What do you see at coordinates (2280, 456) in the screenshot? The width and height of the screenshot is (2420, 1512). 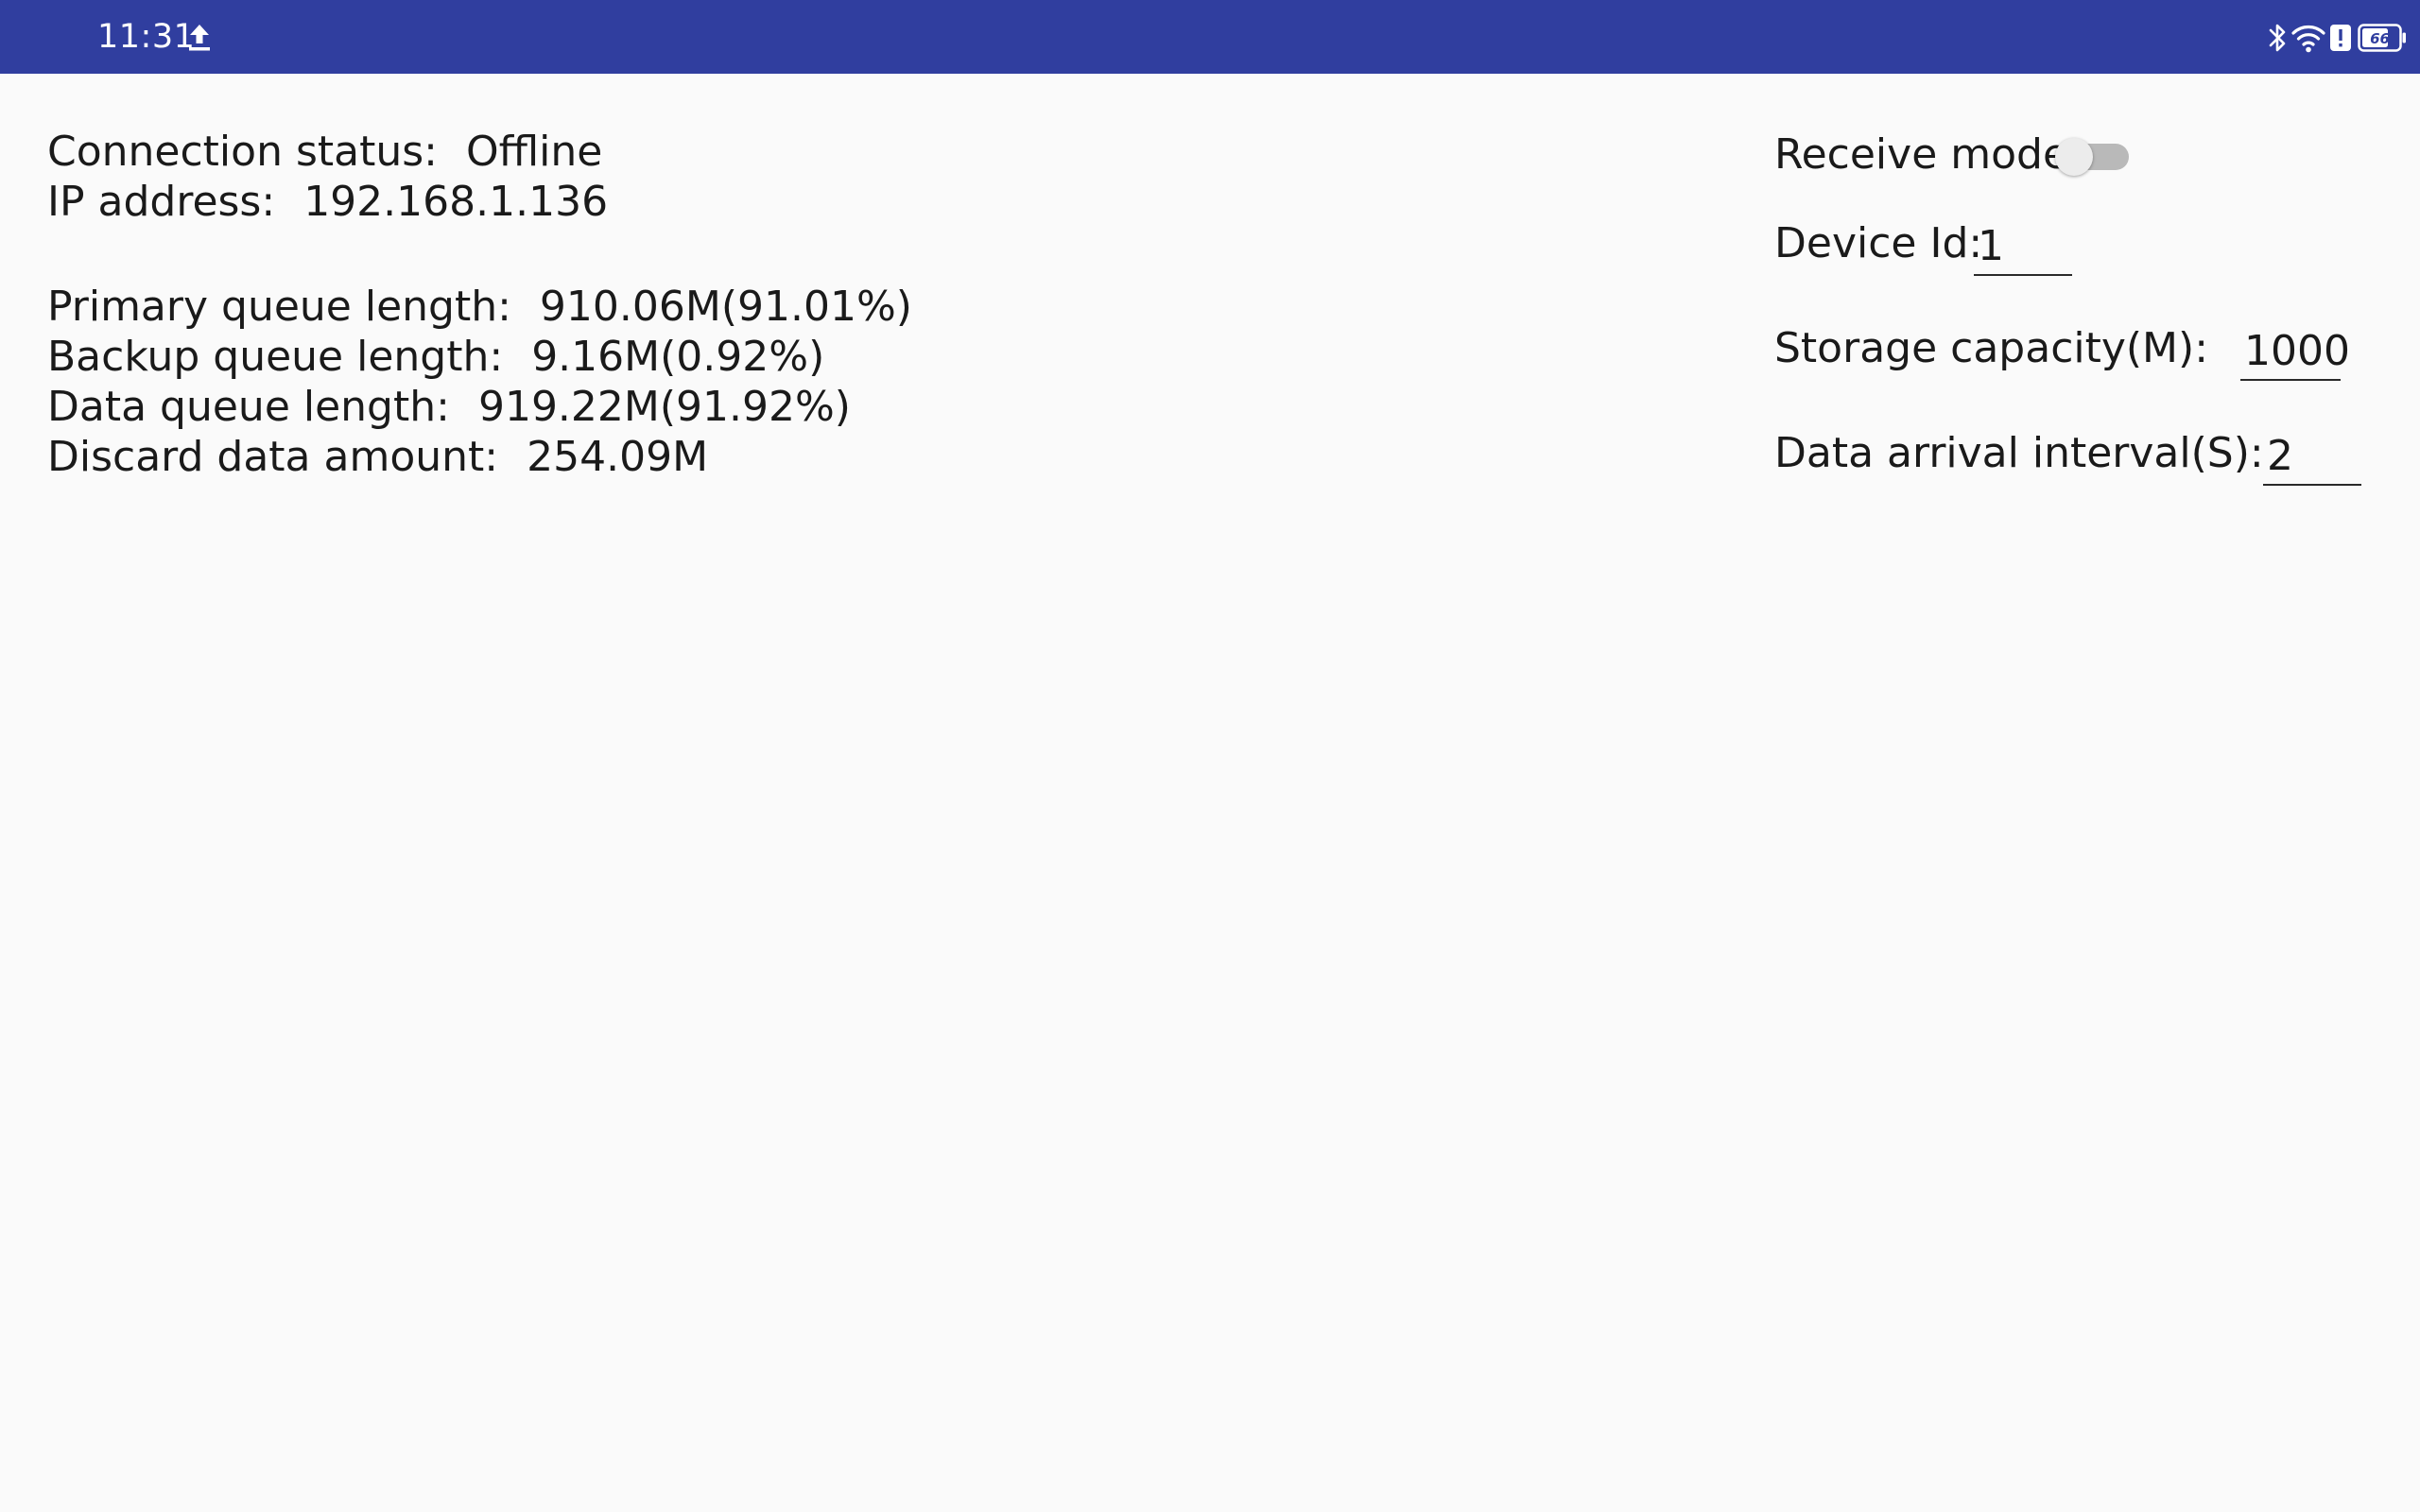 I see `data-arrival-interval-value: 2` at bounding box center [2280, 456].